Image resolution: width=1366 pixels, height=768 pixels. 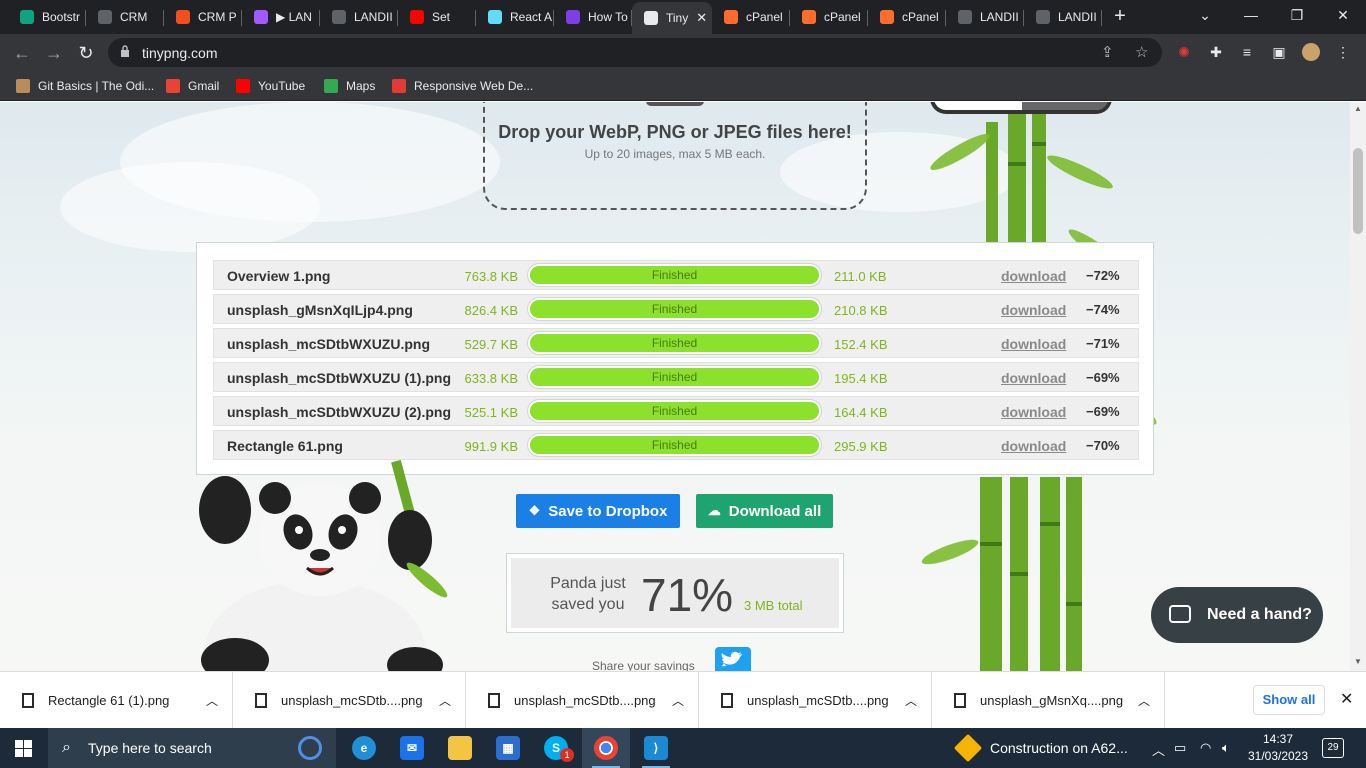 I want to click on taskbar-mail: ✉, so click(x=412, y=748).